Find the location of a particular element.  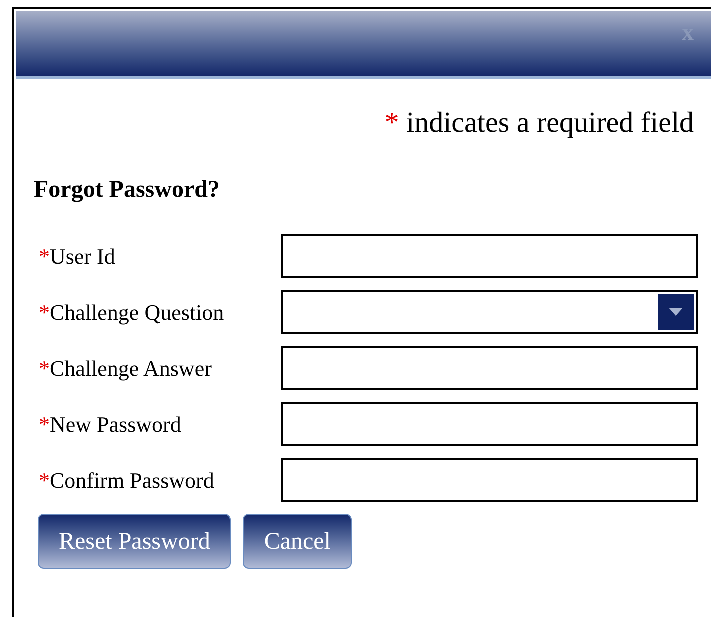

field-label: *New Password is located at coordinates (110, 424).